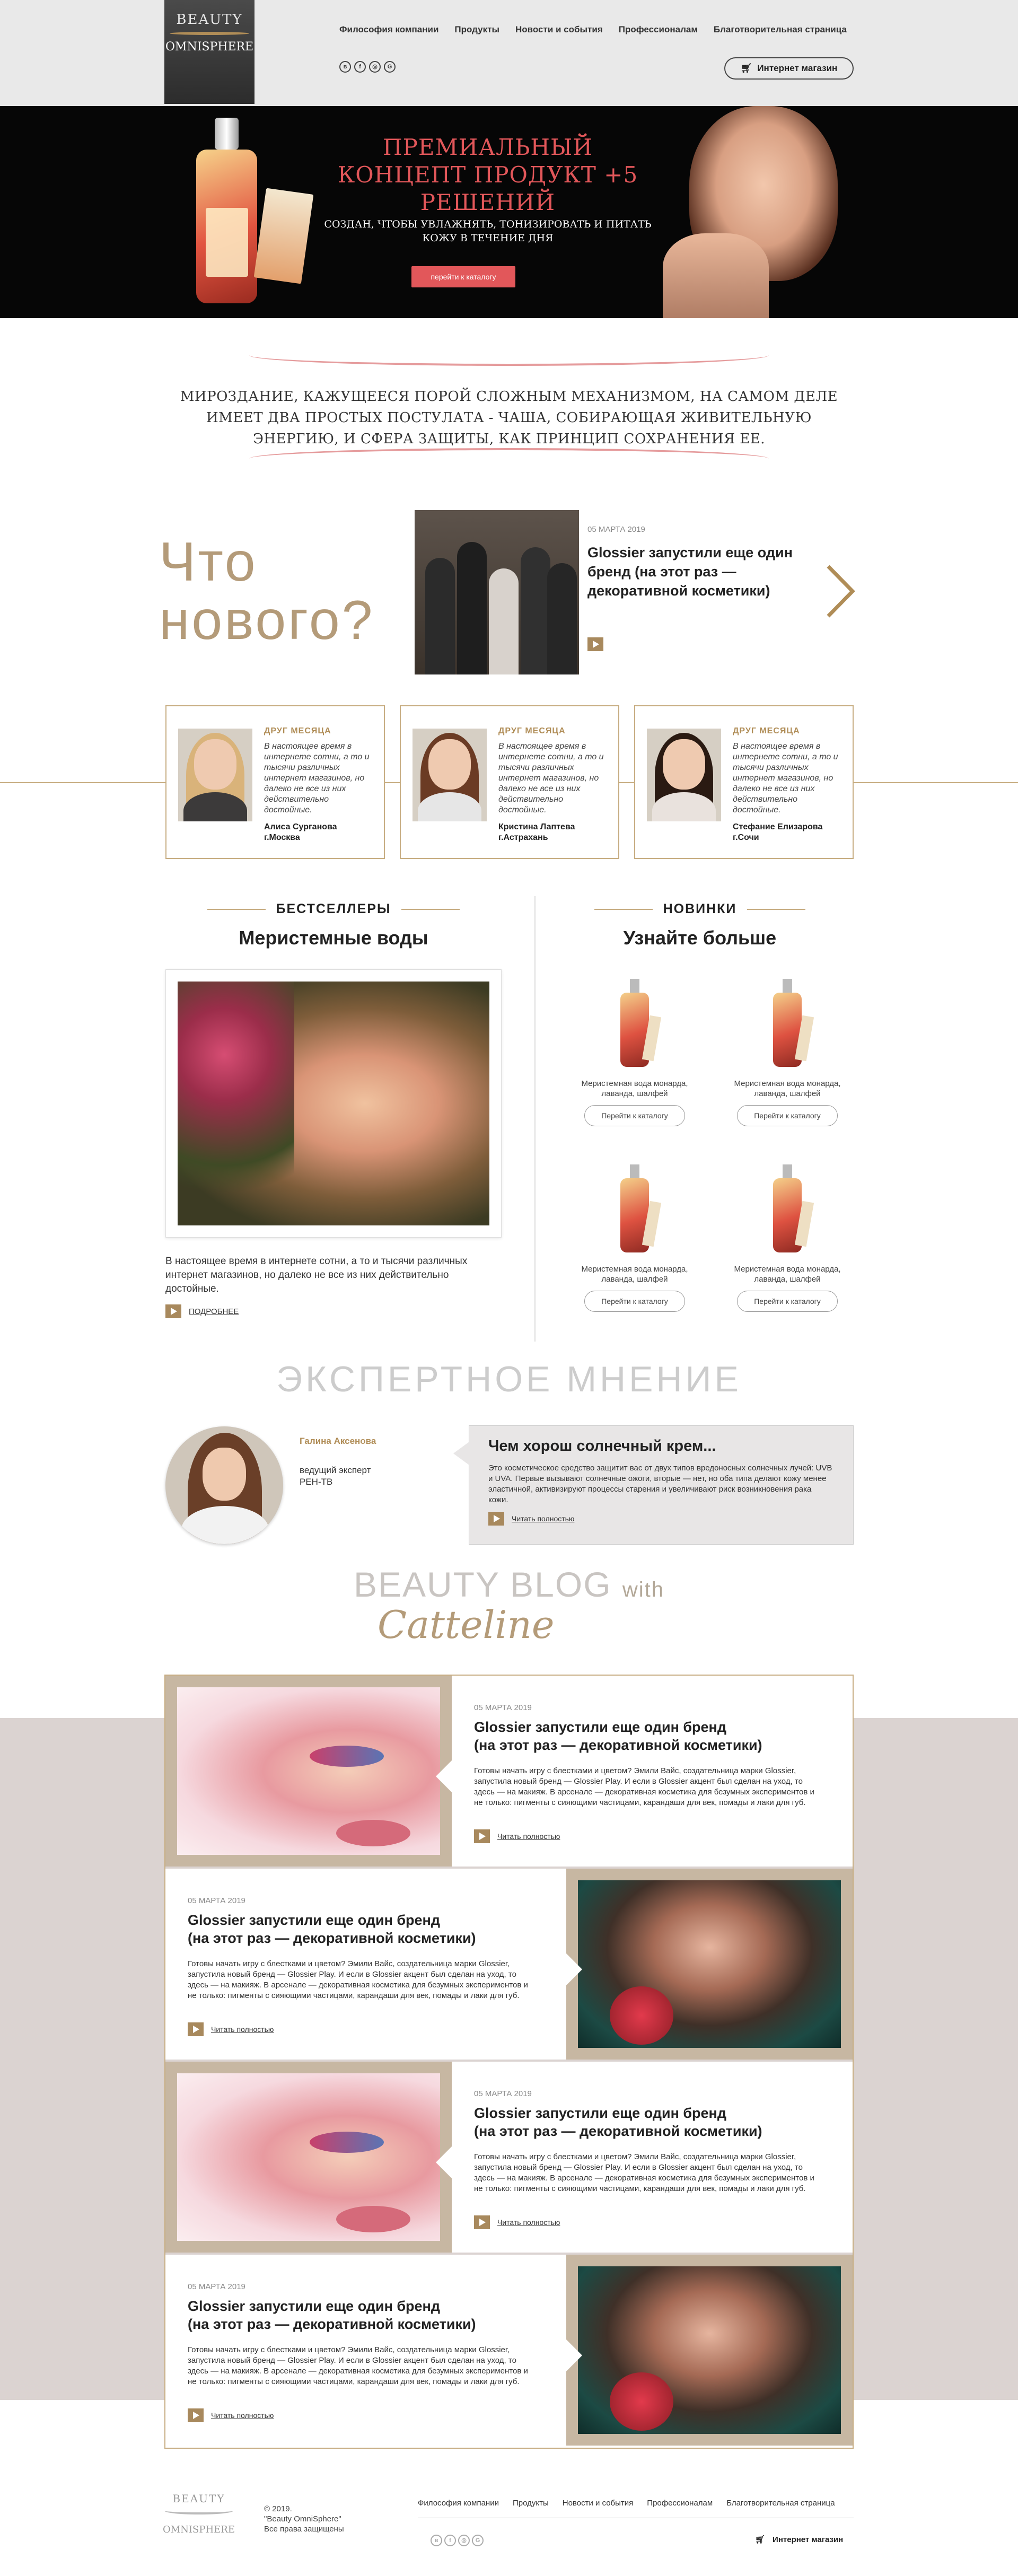 The image size is (1018, 2576). What do you see at coordinates (760, 2539) in the screenshot?
I see `cart-icon: 🛒︎` at bounding box center [760, 2539].